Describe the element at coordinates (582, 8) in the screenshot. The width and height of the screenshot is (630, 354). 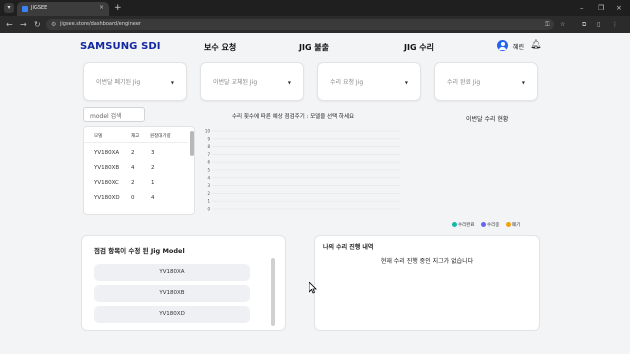
I see `minimize-icon: –` at that location.